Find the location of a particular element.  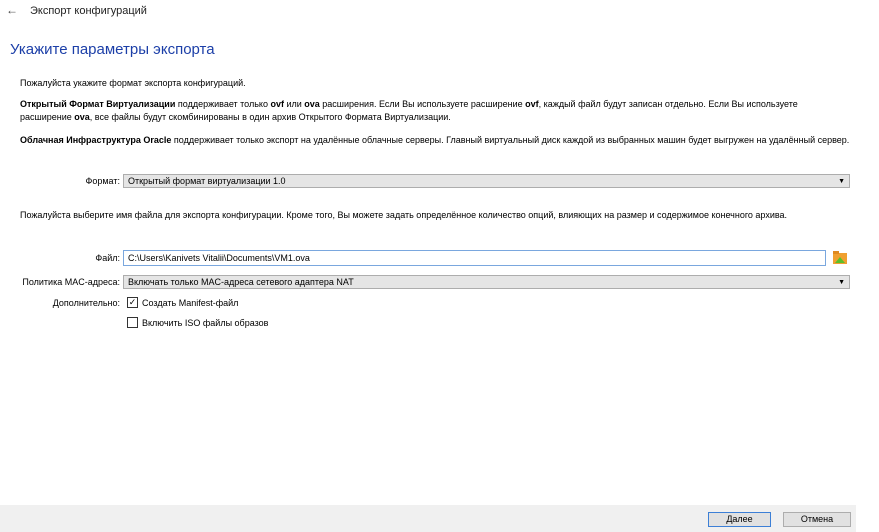

next-button: Далее is located at coordinates (739, 519).